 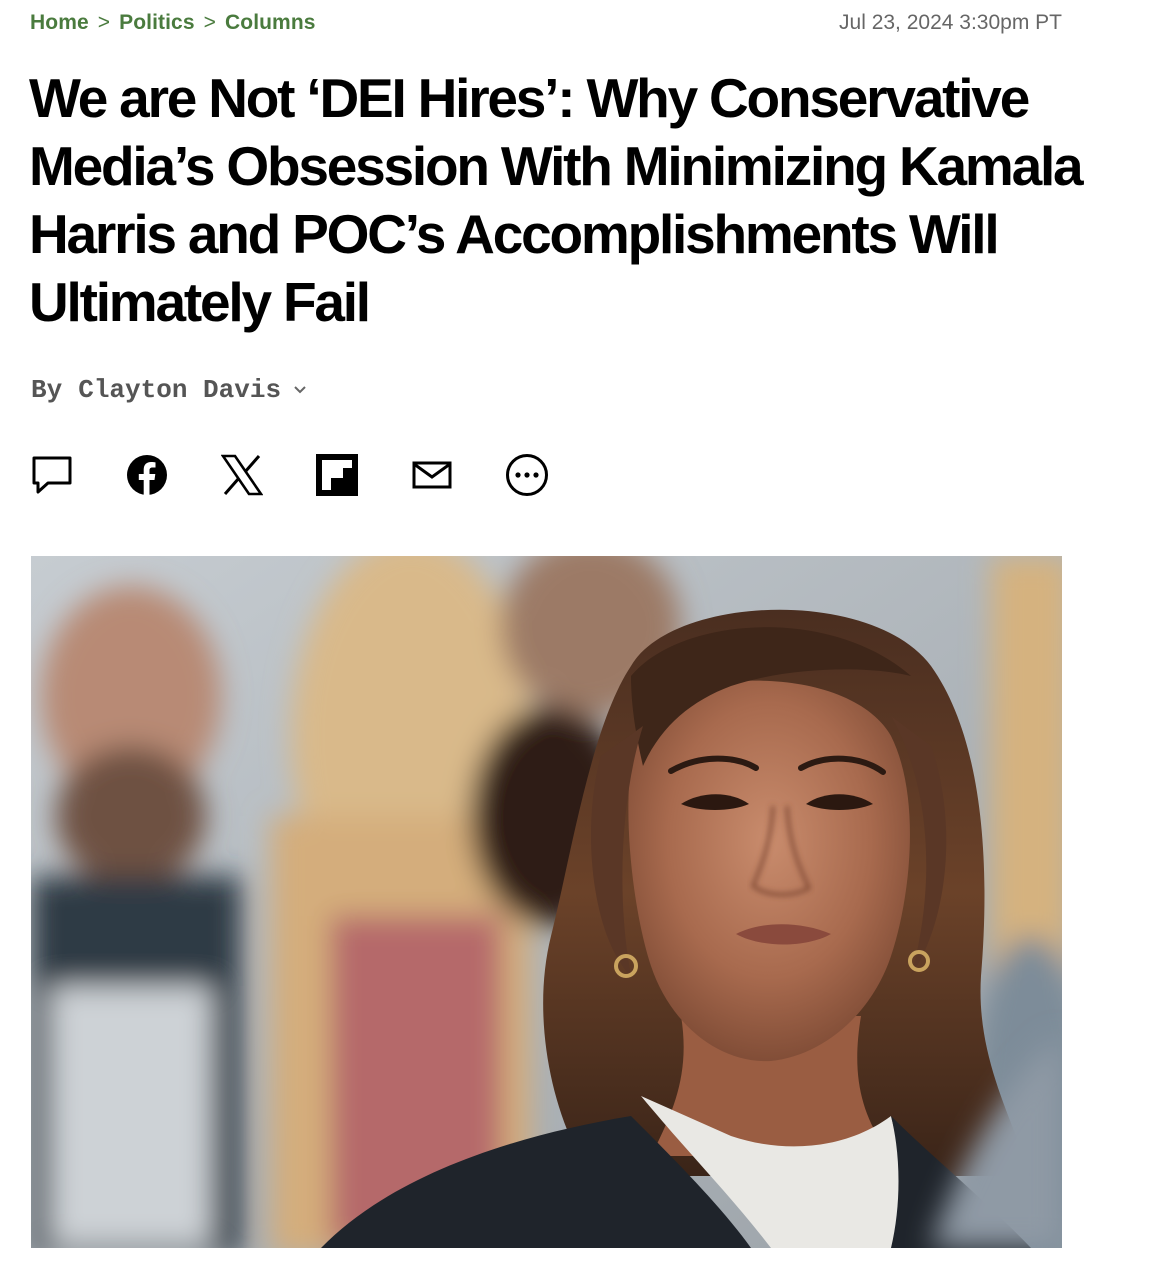 What do you see at coordinates (157, 23) in the screenshot?
I see `breadcrumb-politics: Politics` at bounding box center [157, 23].